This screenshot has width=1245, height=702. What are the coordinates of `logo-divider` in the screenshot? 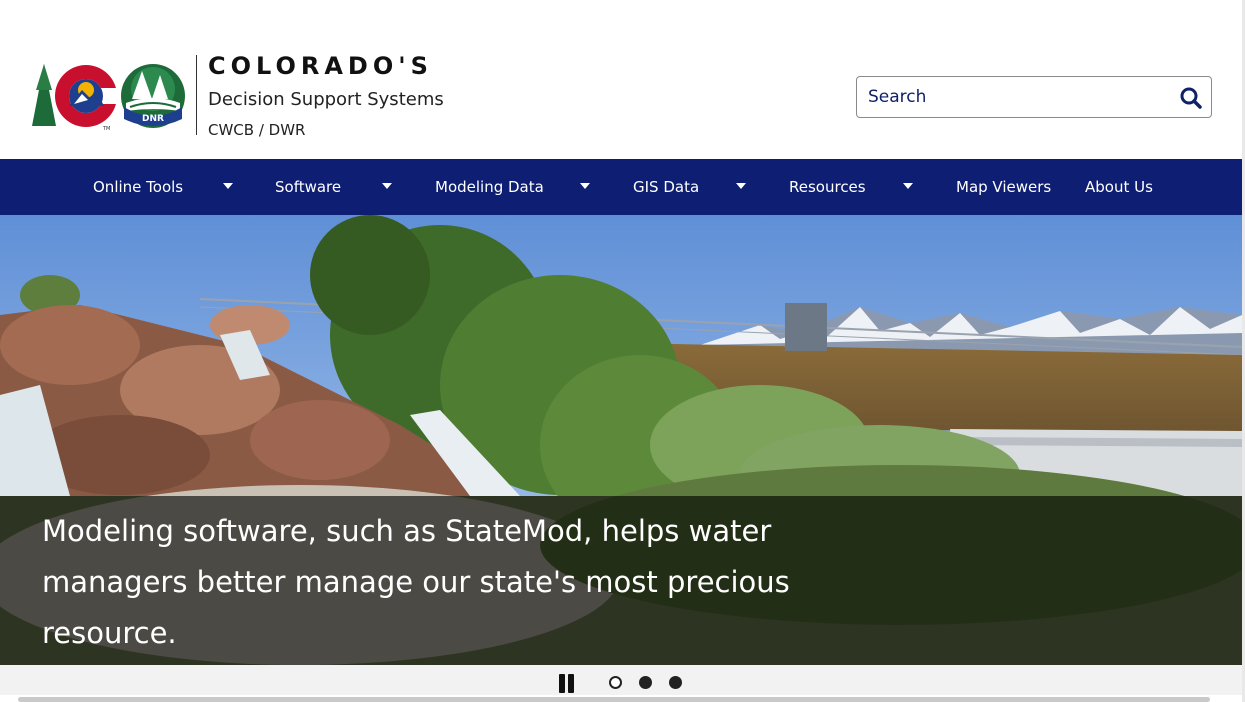 It's located at (196, 95).